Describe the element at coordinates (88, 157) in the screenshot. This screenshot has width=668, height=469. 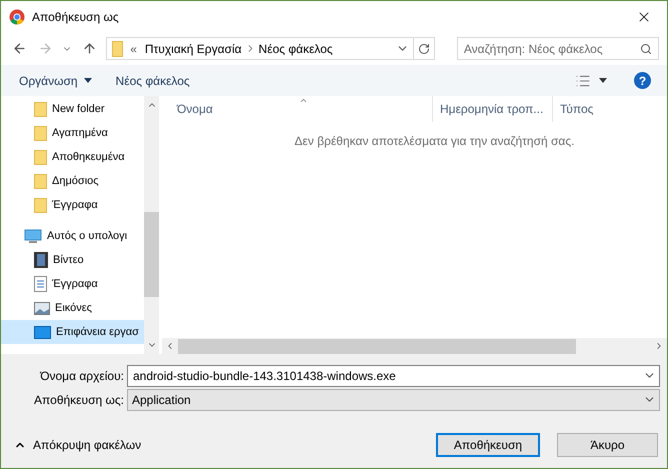
I see `tree-item-label: Αποθηκευμένα` at that location.